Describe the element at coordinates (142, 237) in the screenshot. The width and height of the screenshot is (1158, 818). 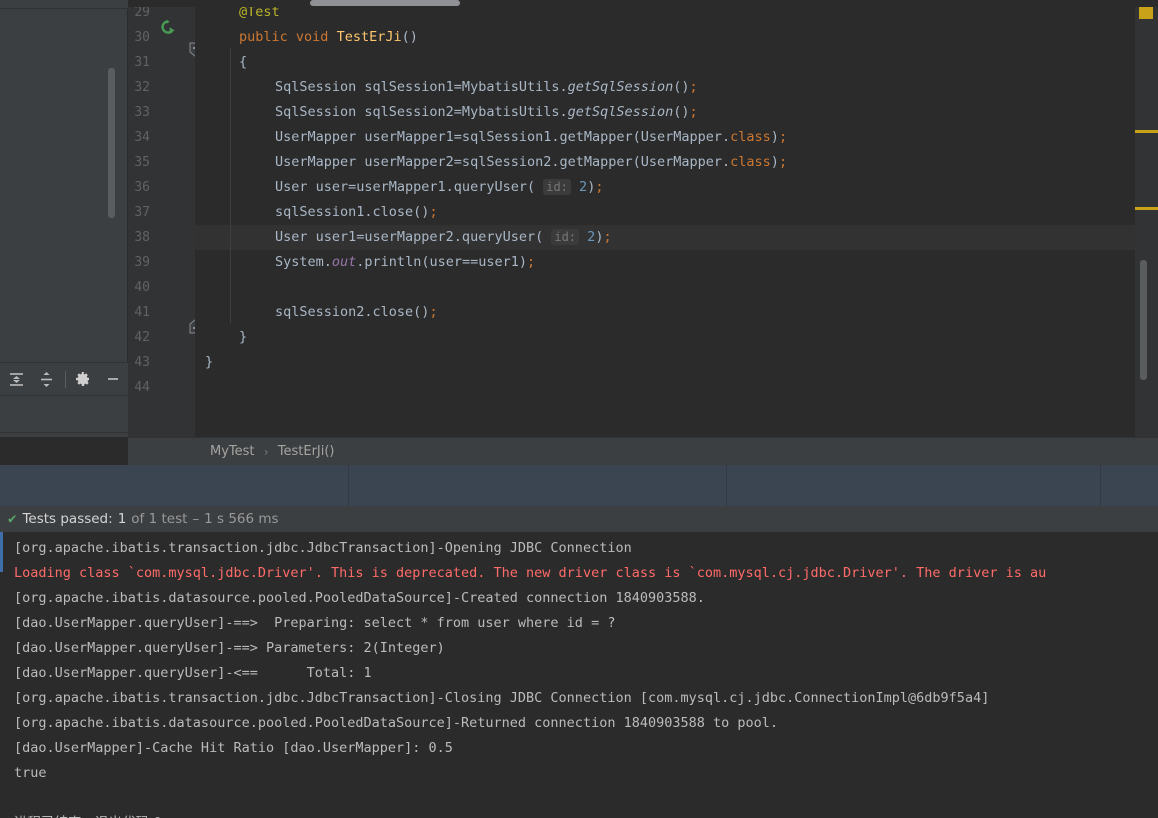
I see `line-number: 38` at that location.